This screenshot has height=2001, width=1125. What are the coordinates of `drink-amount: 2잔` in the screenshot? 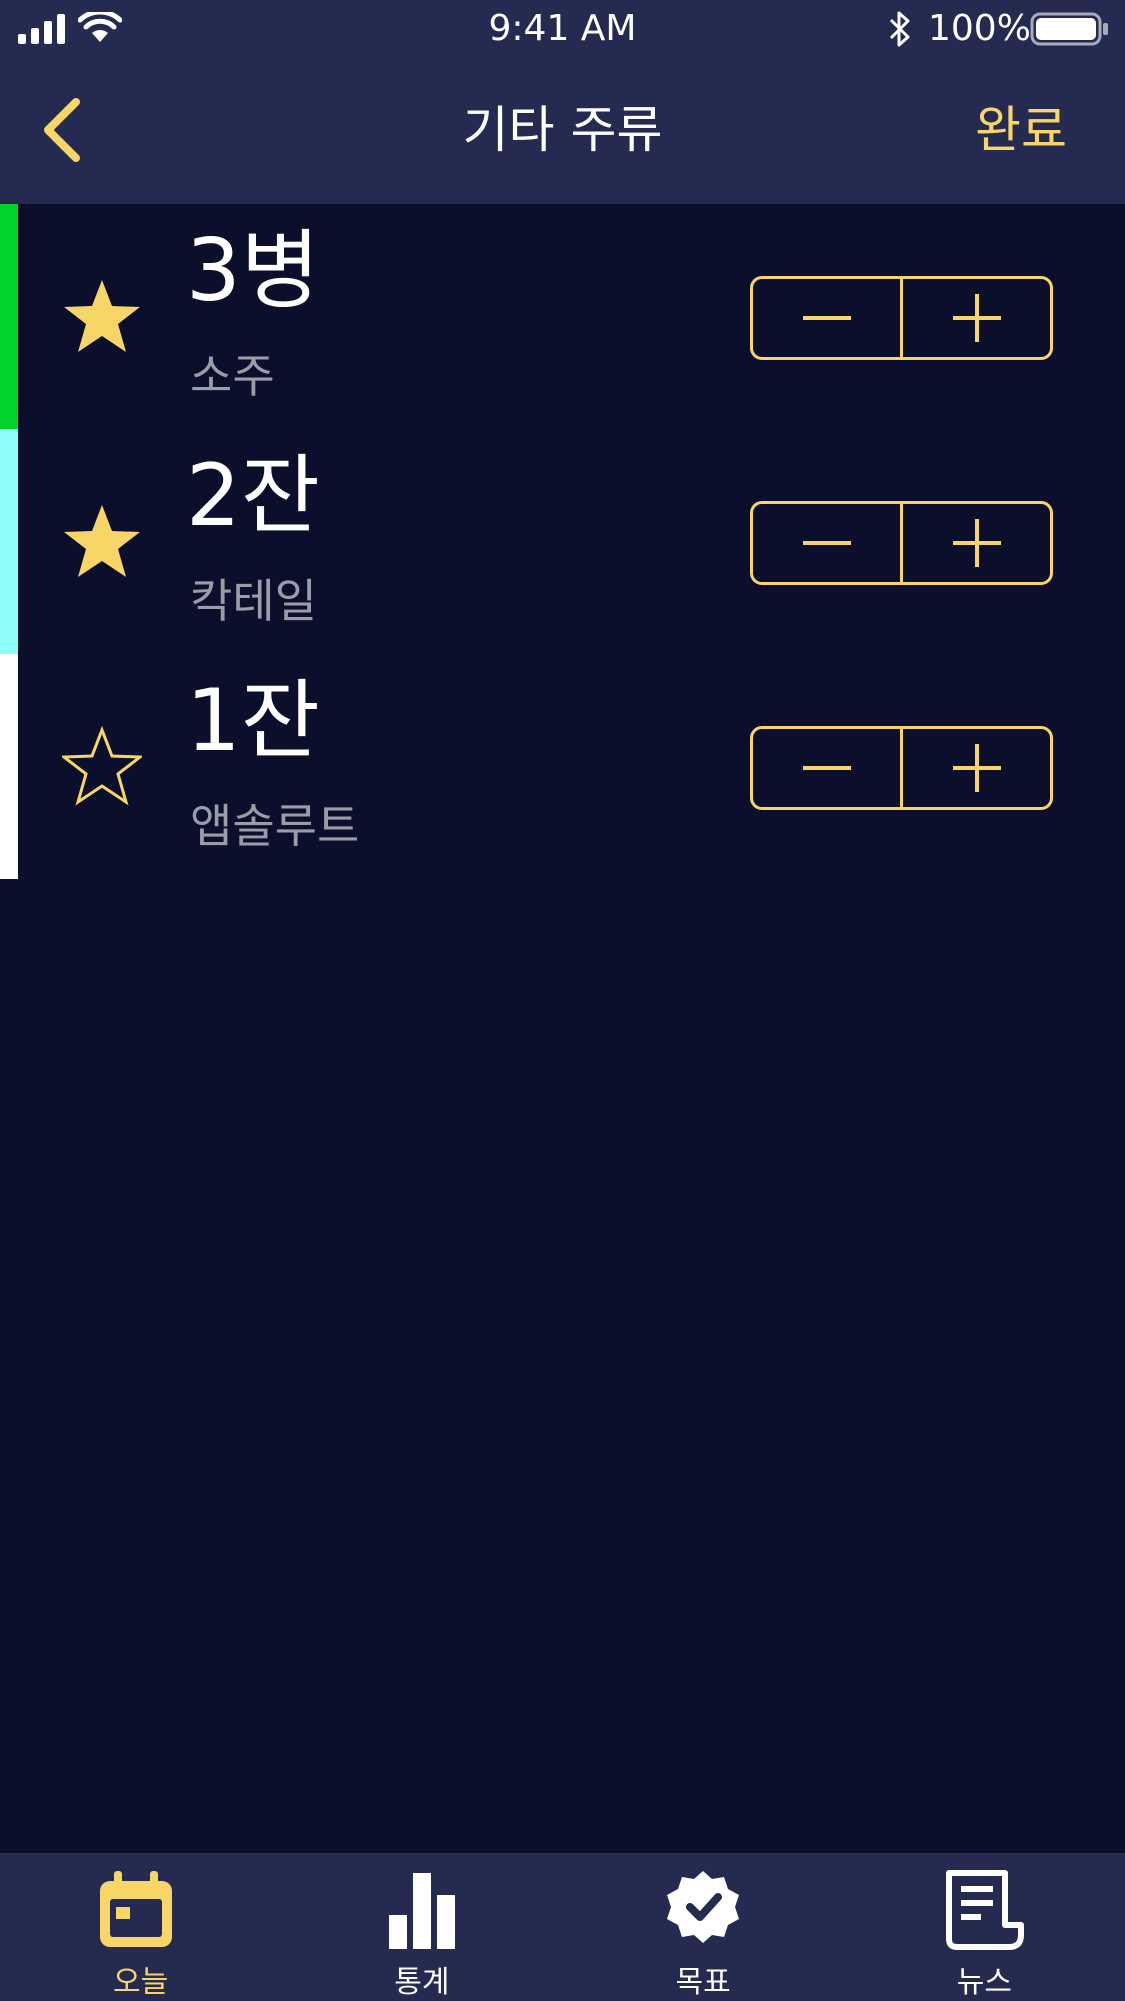 It's located at (253, 496).